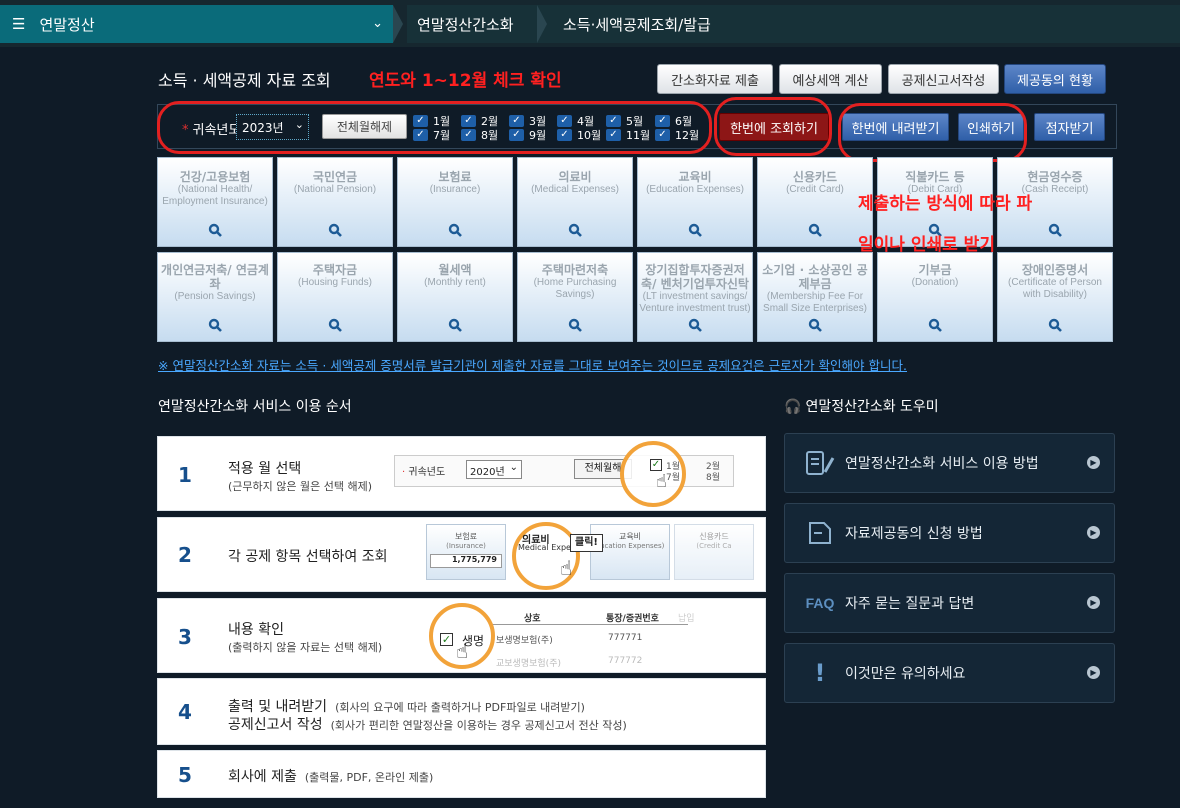 The image size is (1180, 808). I want to click on step-subtitle: (근무하지 않은 월은 선택 해제), so click(300, 486).